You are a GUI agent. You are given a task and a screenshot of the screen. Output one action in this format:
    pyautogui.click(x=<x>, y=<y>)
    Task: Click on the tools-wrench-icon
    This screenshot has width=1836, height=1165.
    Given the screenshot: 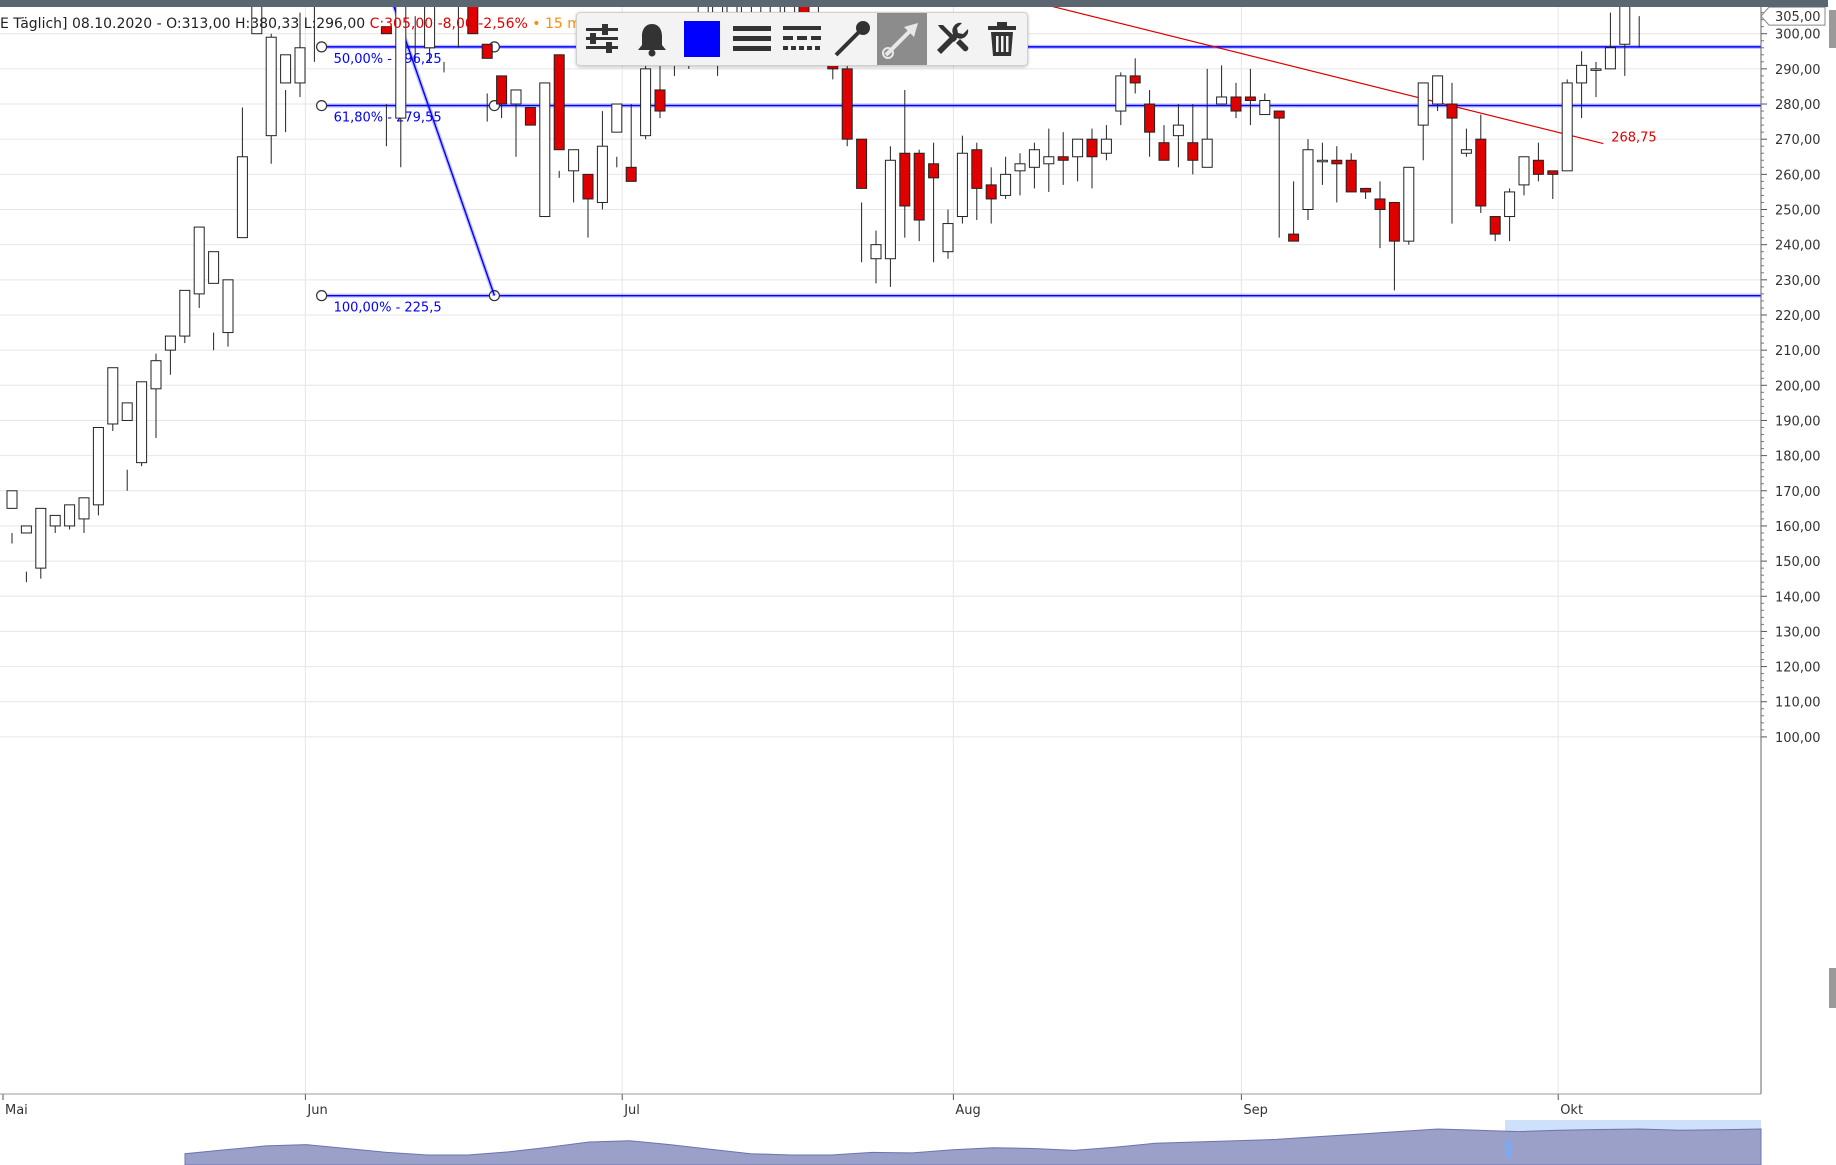 What is the action you would take?
    pyautogui.click(x=953, y=38)
    